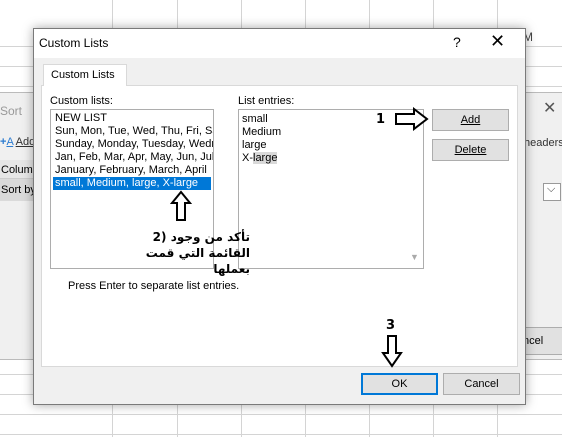 This screenshot has height=437, width=562. What do you see at coordinates (331, 189) in the screenshot?
I see `list-entries-textbox: small Medium large X-large ▲ ▼` at bounding box center [331, 189].